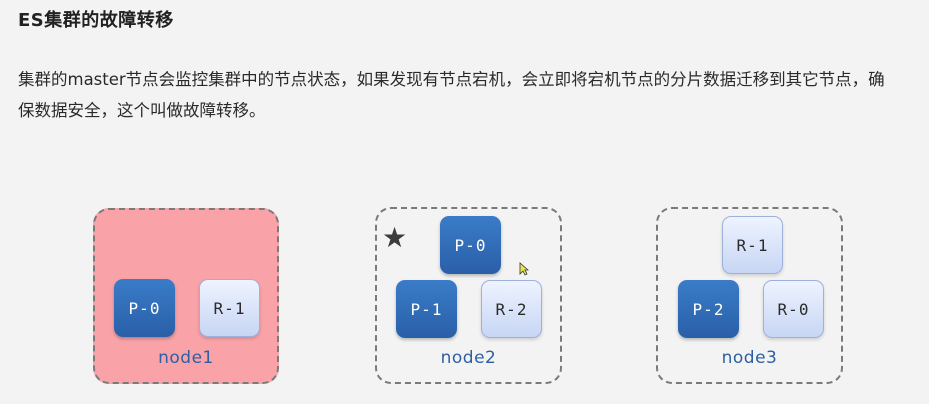 The image size is (929, 404). What do you see at coordinates (186, 358) in the screenshot?
I see `node1-label: node1` at bounding box center [186, 358].